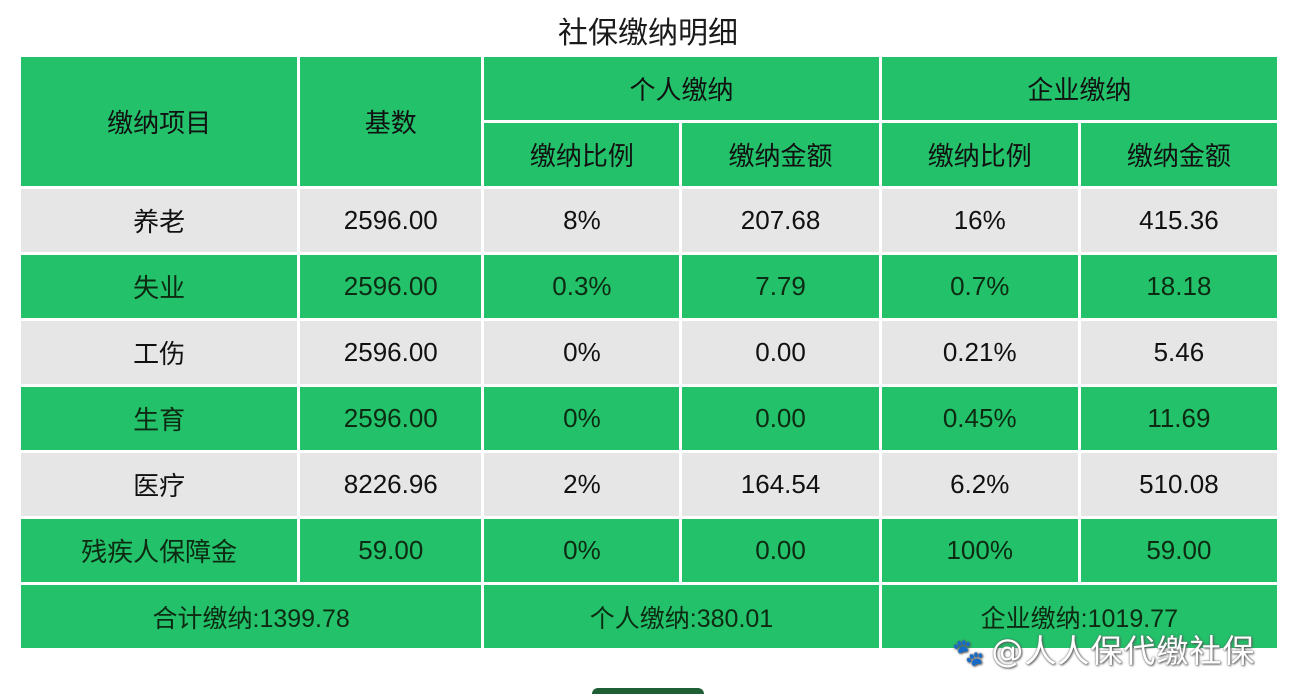  Describe the element at coordinates (582, 220) in the screenshot. I see `row-personal-rate: 8%` at that location.